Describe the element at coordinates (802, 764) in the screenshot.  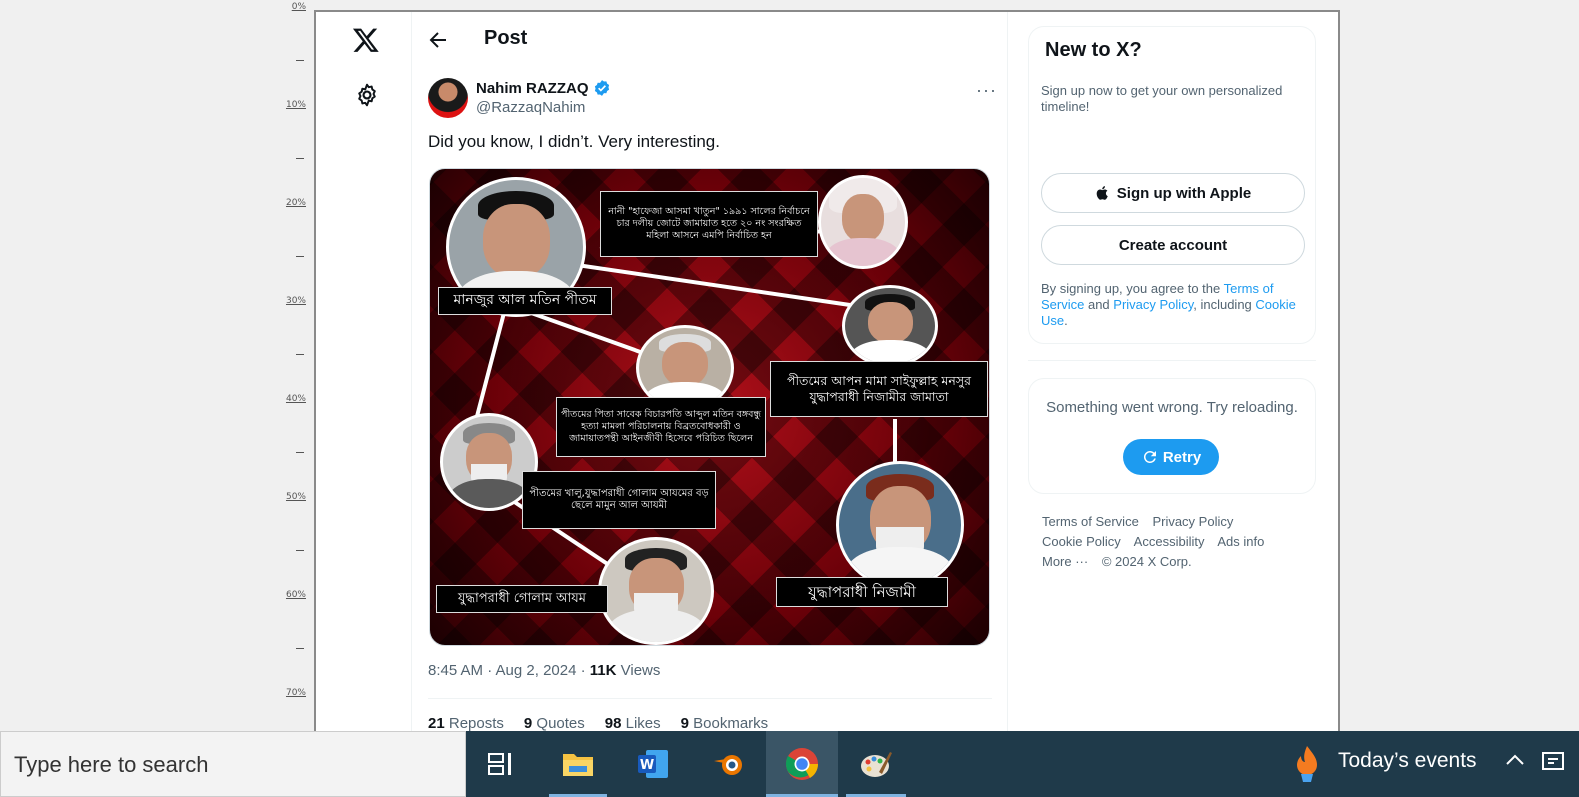
I see `chrome-icon` at that location.